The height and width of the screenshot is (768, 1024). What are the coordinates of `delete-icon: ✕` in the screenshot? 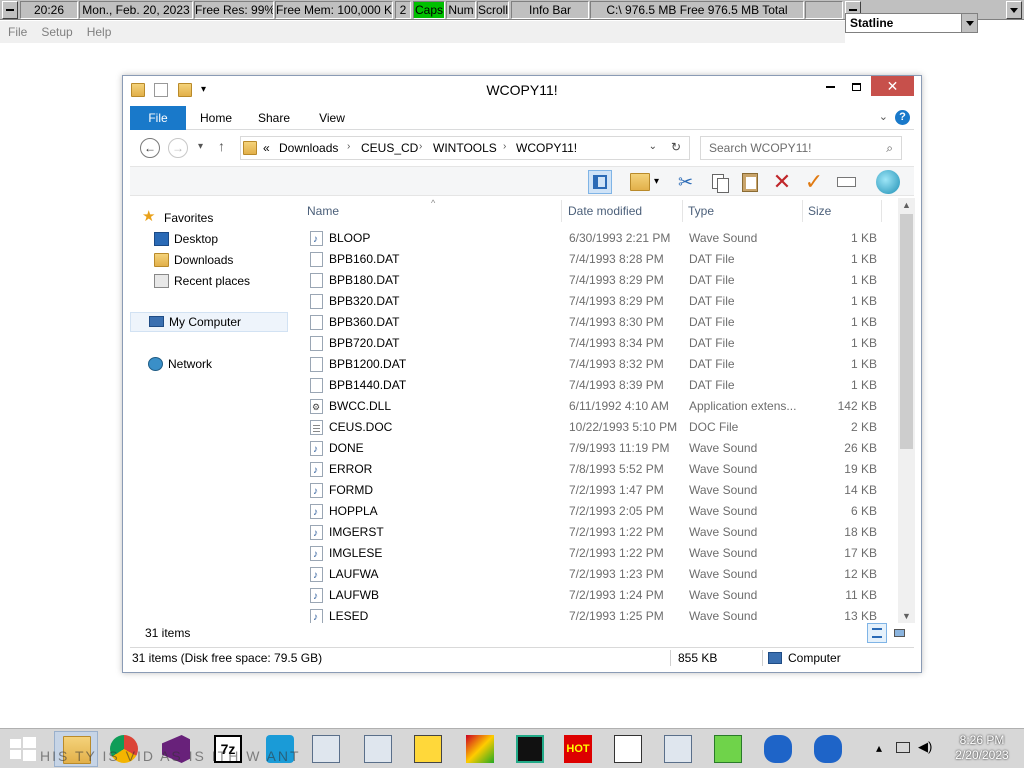 It's located at (782, 182).